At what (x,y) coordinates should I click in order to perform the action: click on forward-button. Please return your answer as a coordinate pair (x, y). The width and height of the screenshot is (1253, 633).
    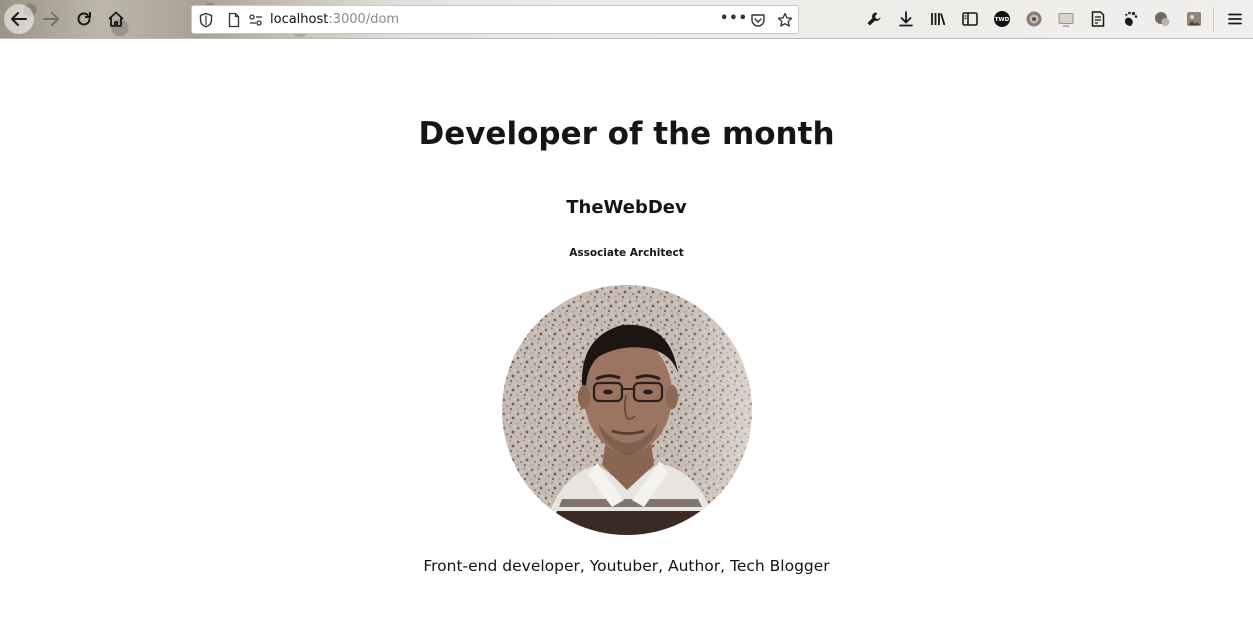
    Looking at the image, I should click on (51, 19).